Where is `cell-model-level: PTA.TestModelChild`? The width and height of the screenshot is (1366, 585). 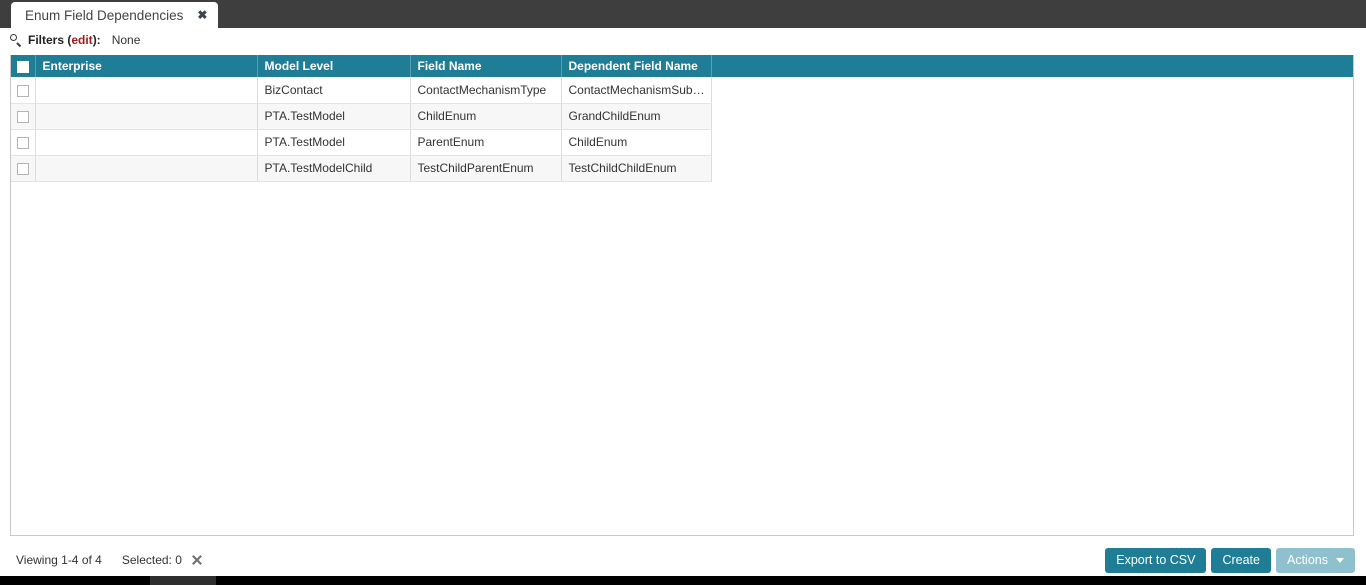 cell-model-level: PTA.TestModelChild is located at coordinates (334, 168).